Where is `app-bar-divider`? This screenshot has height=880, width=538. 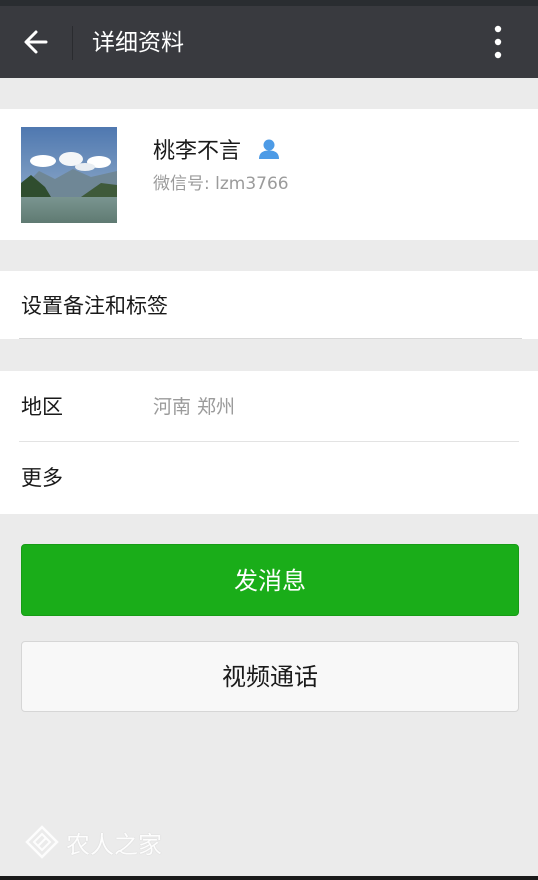 app-bar-divider is located at coordinates (72, 43).